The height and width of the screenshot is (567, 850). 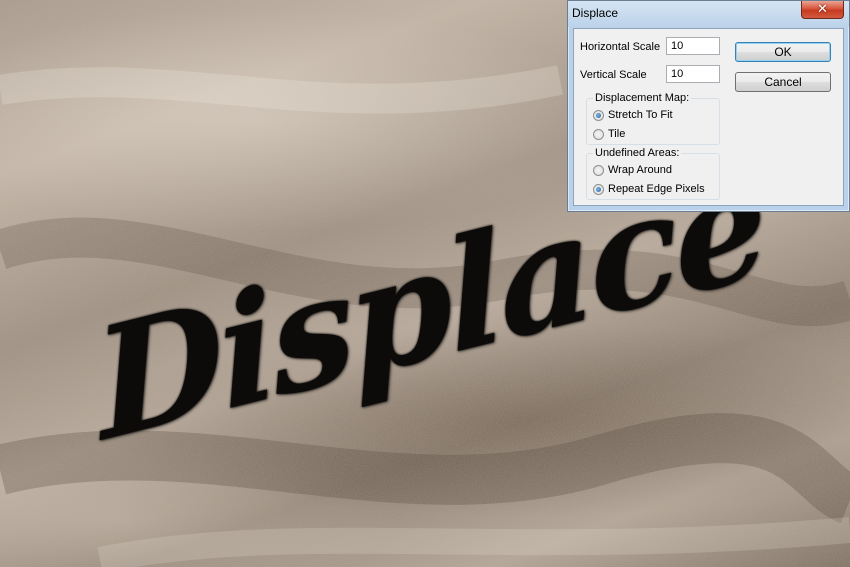 What do you see at coordinates (617, 134) in the screenshot?
I see `radio-label-tile: Tile` at bounding box center [617, 134].